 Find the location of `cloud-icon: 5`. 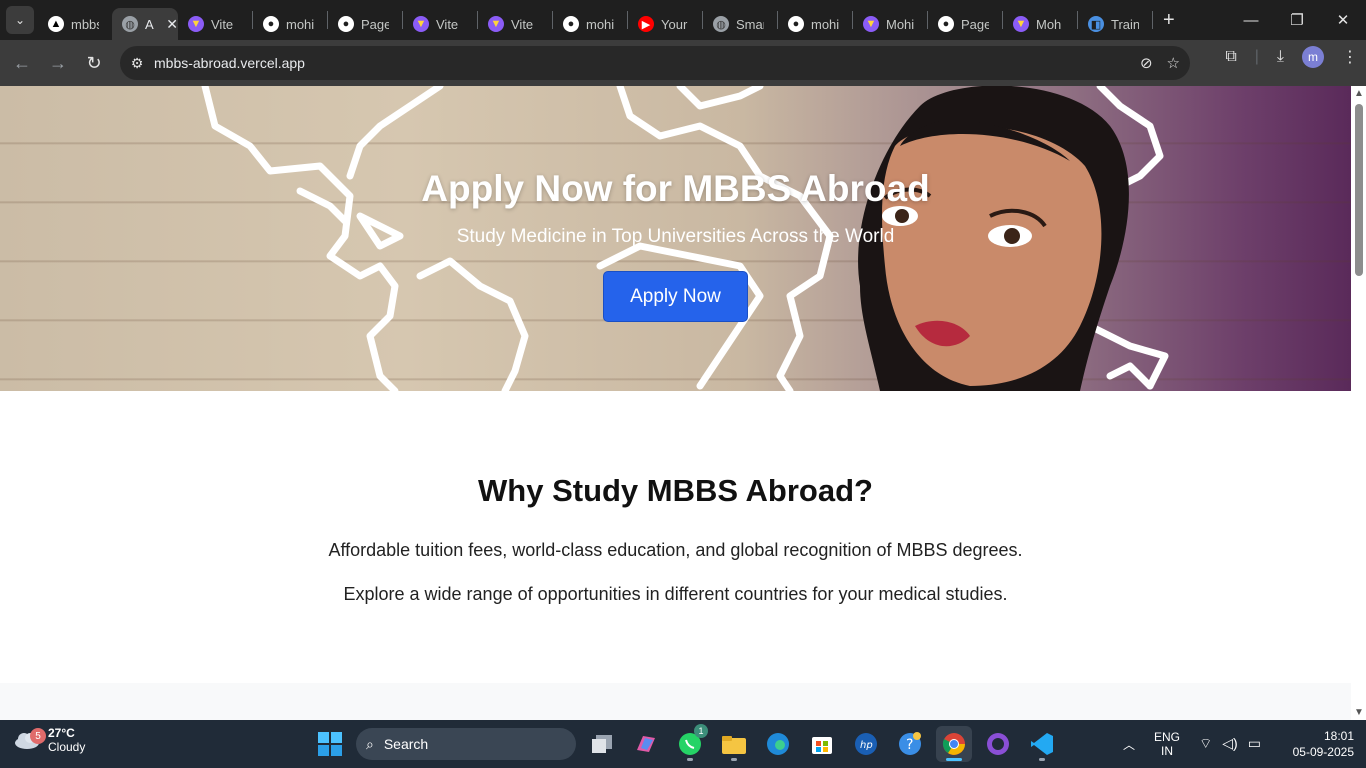

cloud-icon: 5 is located at coordinates (30, 739).